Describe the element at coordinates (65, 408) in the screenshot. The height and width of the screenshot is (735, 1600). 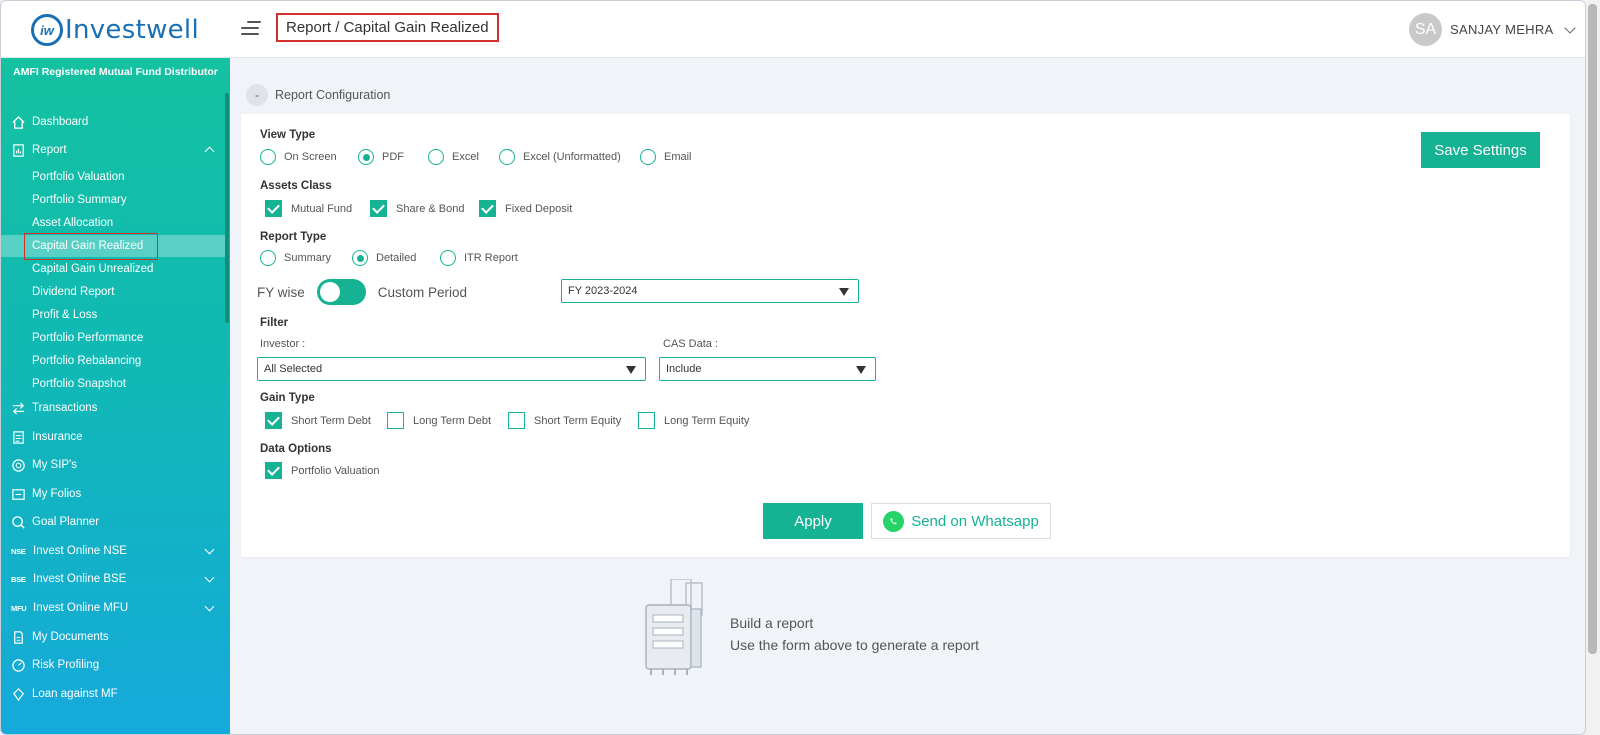
I see `sidebar-item-label: Transactions` at that location.